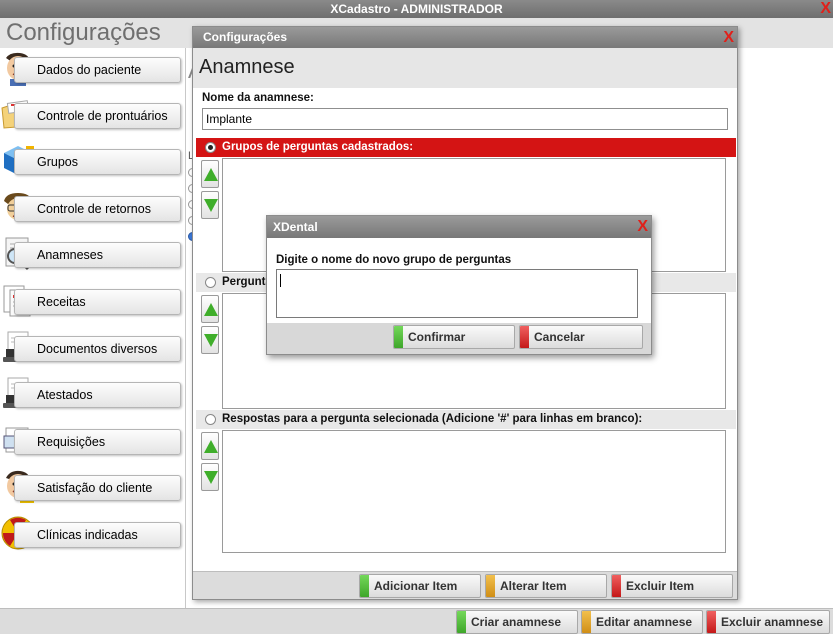  I want to click on questions-radio, so click(210, 282).